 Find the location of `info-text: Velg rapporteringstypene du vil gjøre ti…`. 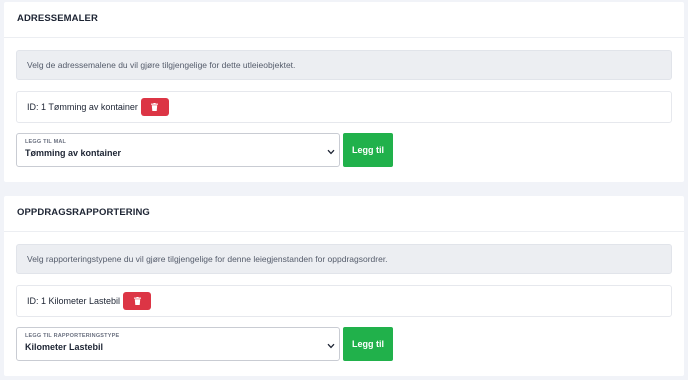

info-text: Velg rapporteringstypene du vil gjøre ti… is located at coordinates (207, 259).